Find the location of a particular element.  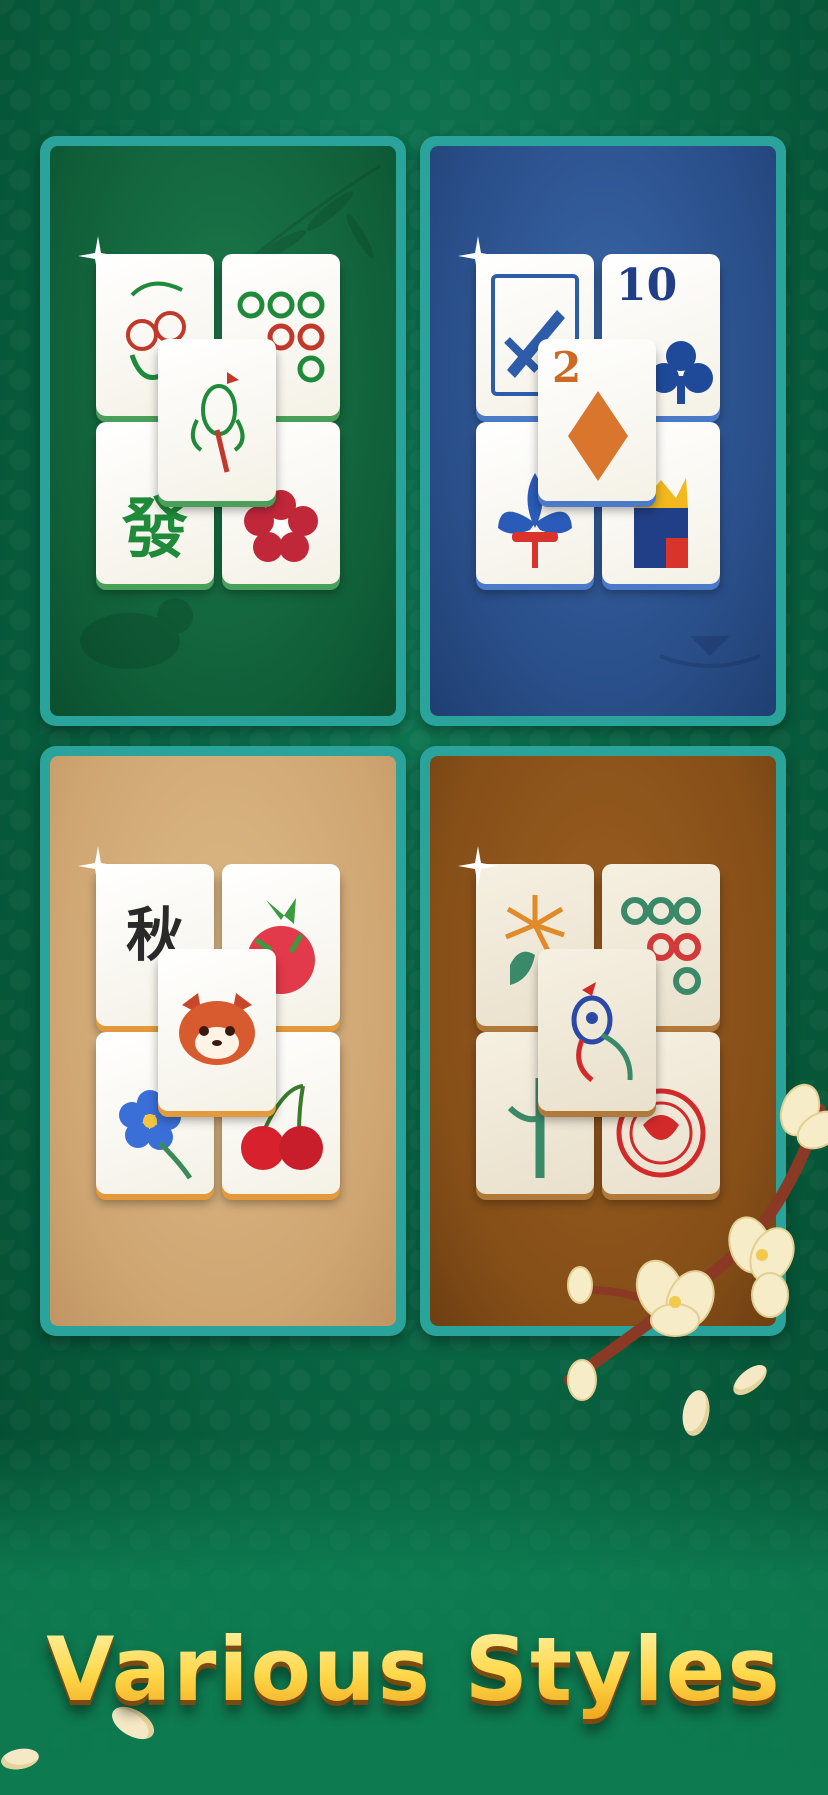

style-card-classic-background: 發 is located at coordinates (223, 431).